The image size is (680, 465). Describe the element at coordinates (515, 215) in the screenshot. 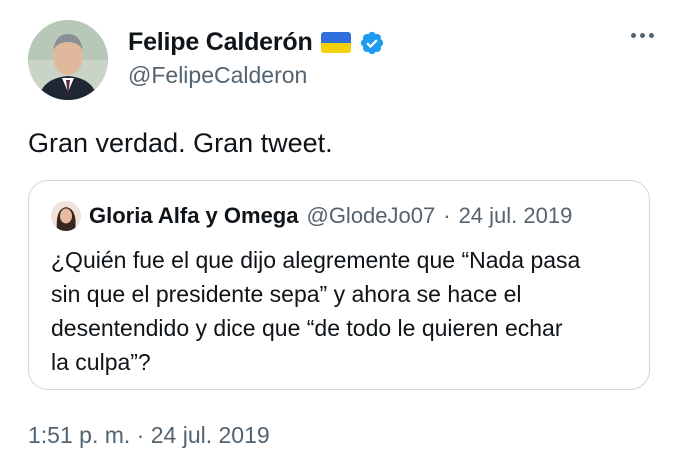

I see `quoted-date: 24 jul. 2019` at that location.